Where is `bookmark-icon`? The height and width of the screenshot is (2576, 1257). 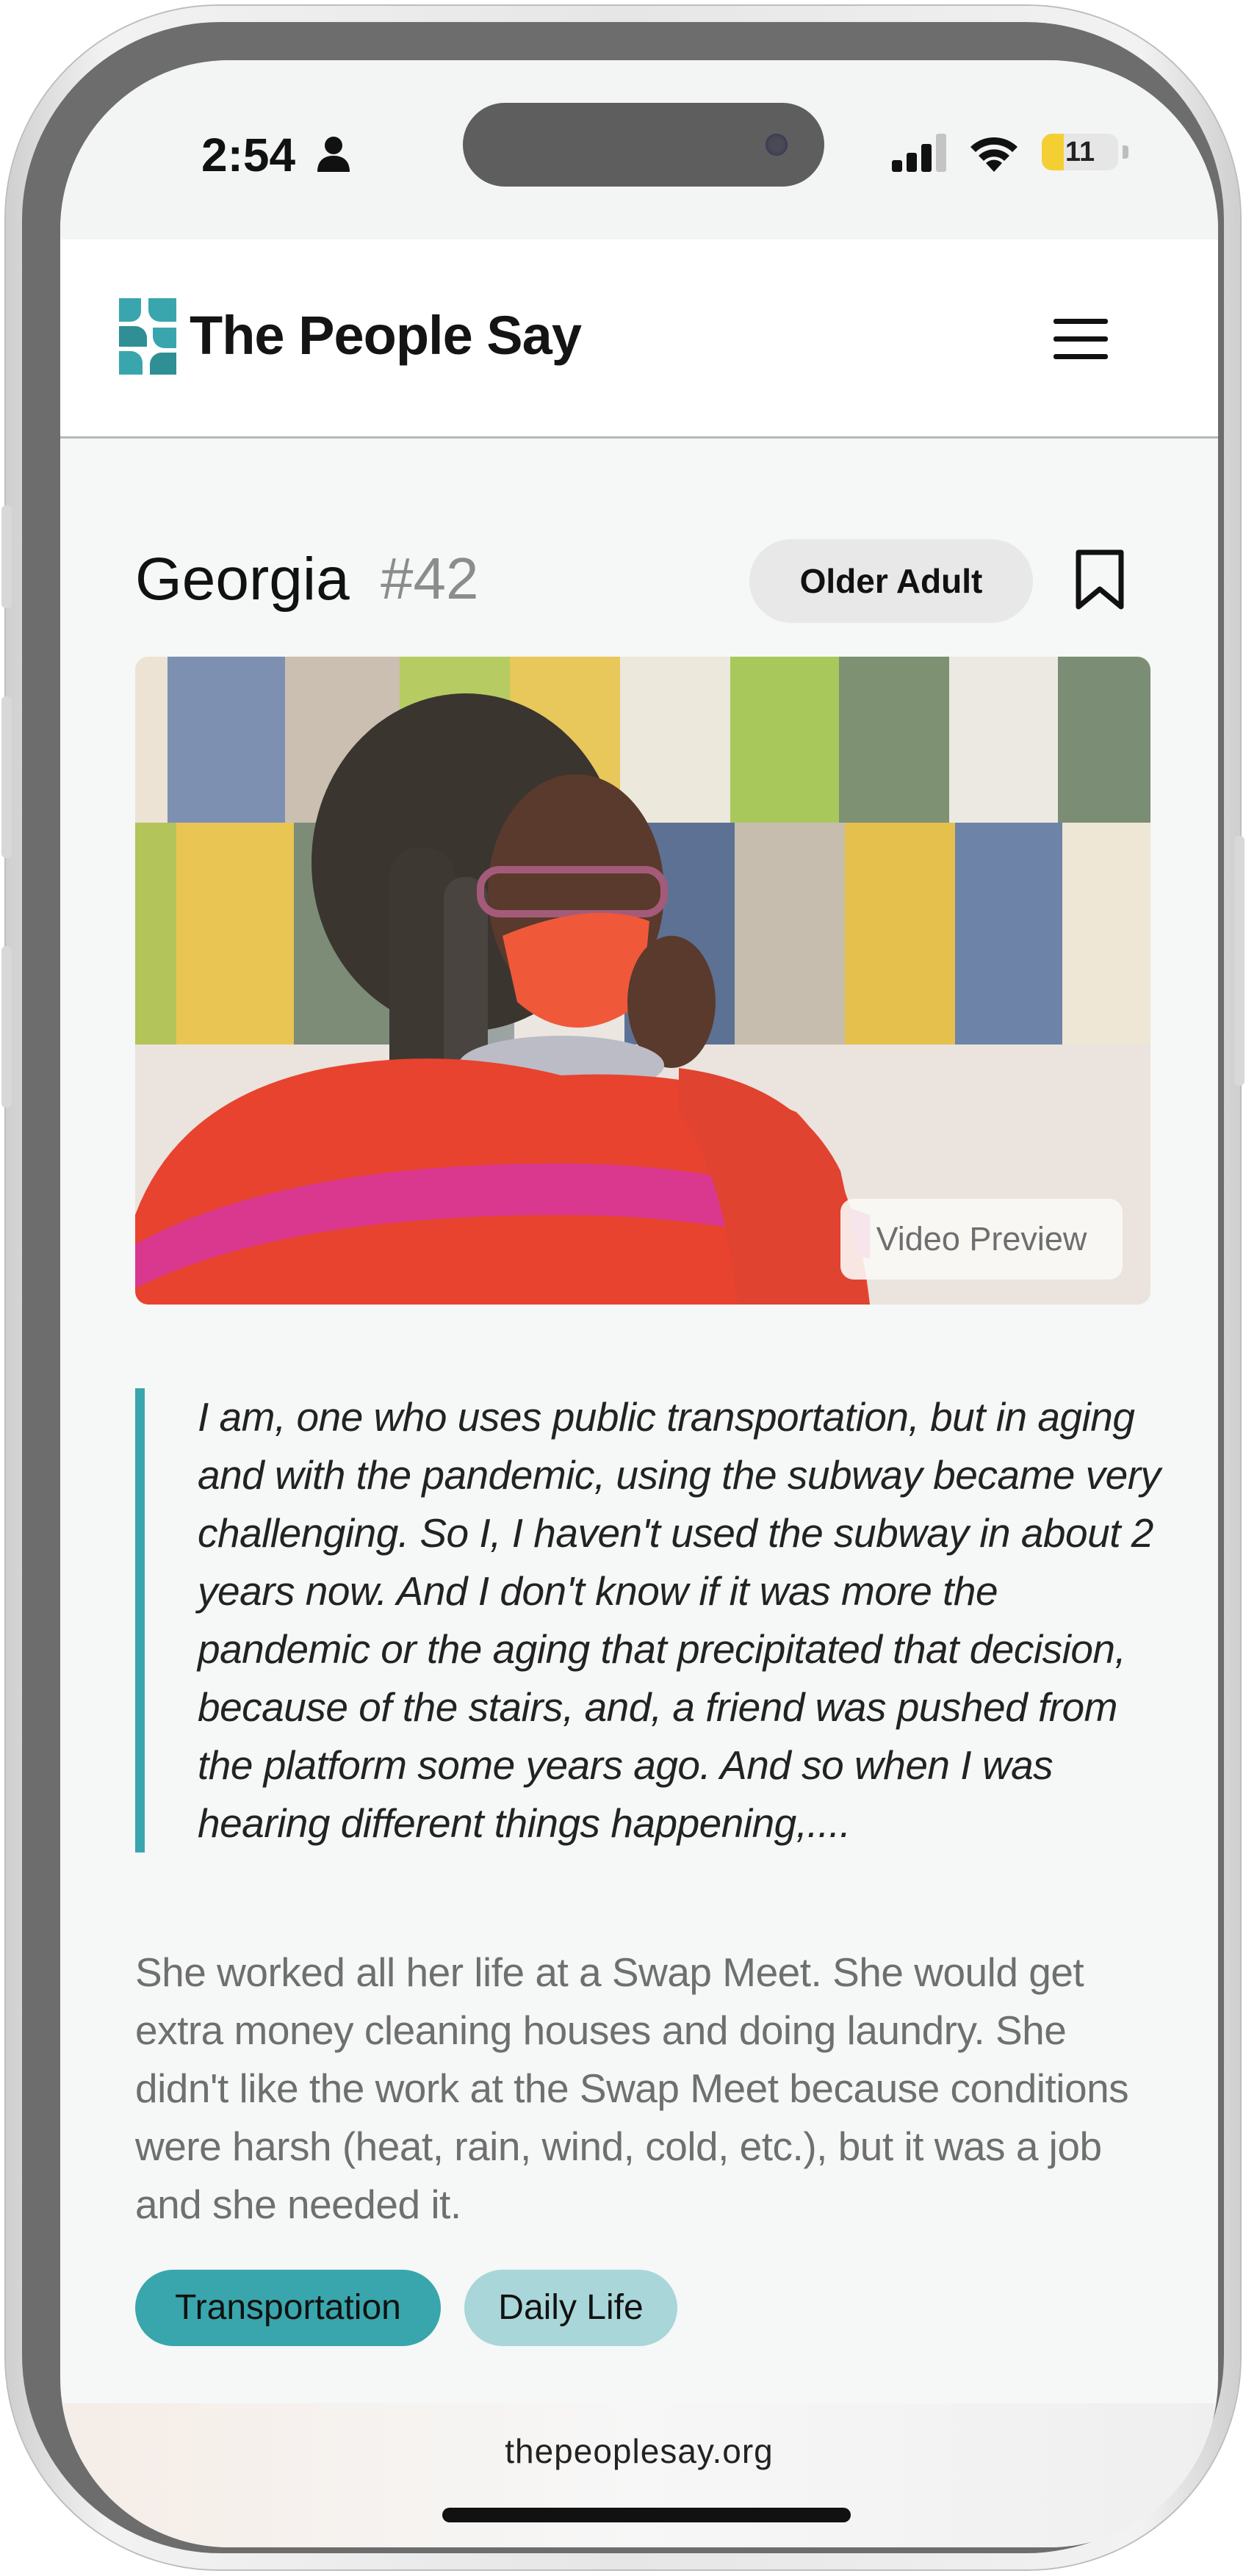
bookmark-icon is located at coordinates (1099, 579).